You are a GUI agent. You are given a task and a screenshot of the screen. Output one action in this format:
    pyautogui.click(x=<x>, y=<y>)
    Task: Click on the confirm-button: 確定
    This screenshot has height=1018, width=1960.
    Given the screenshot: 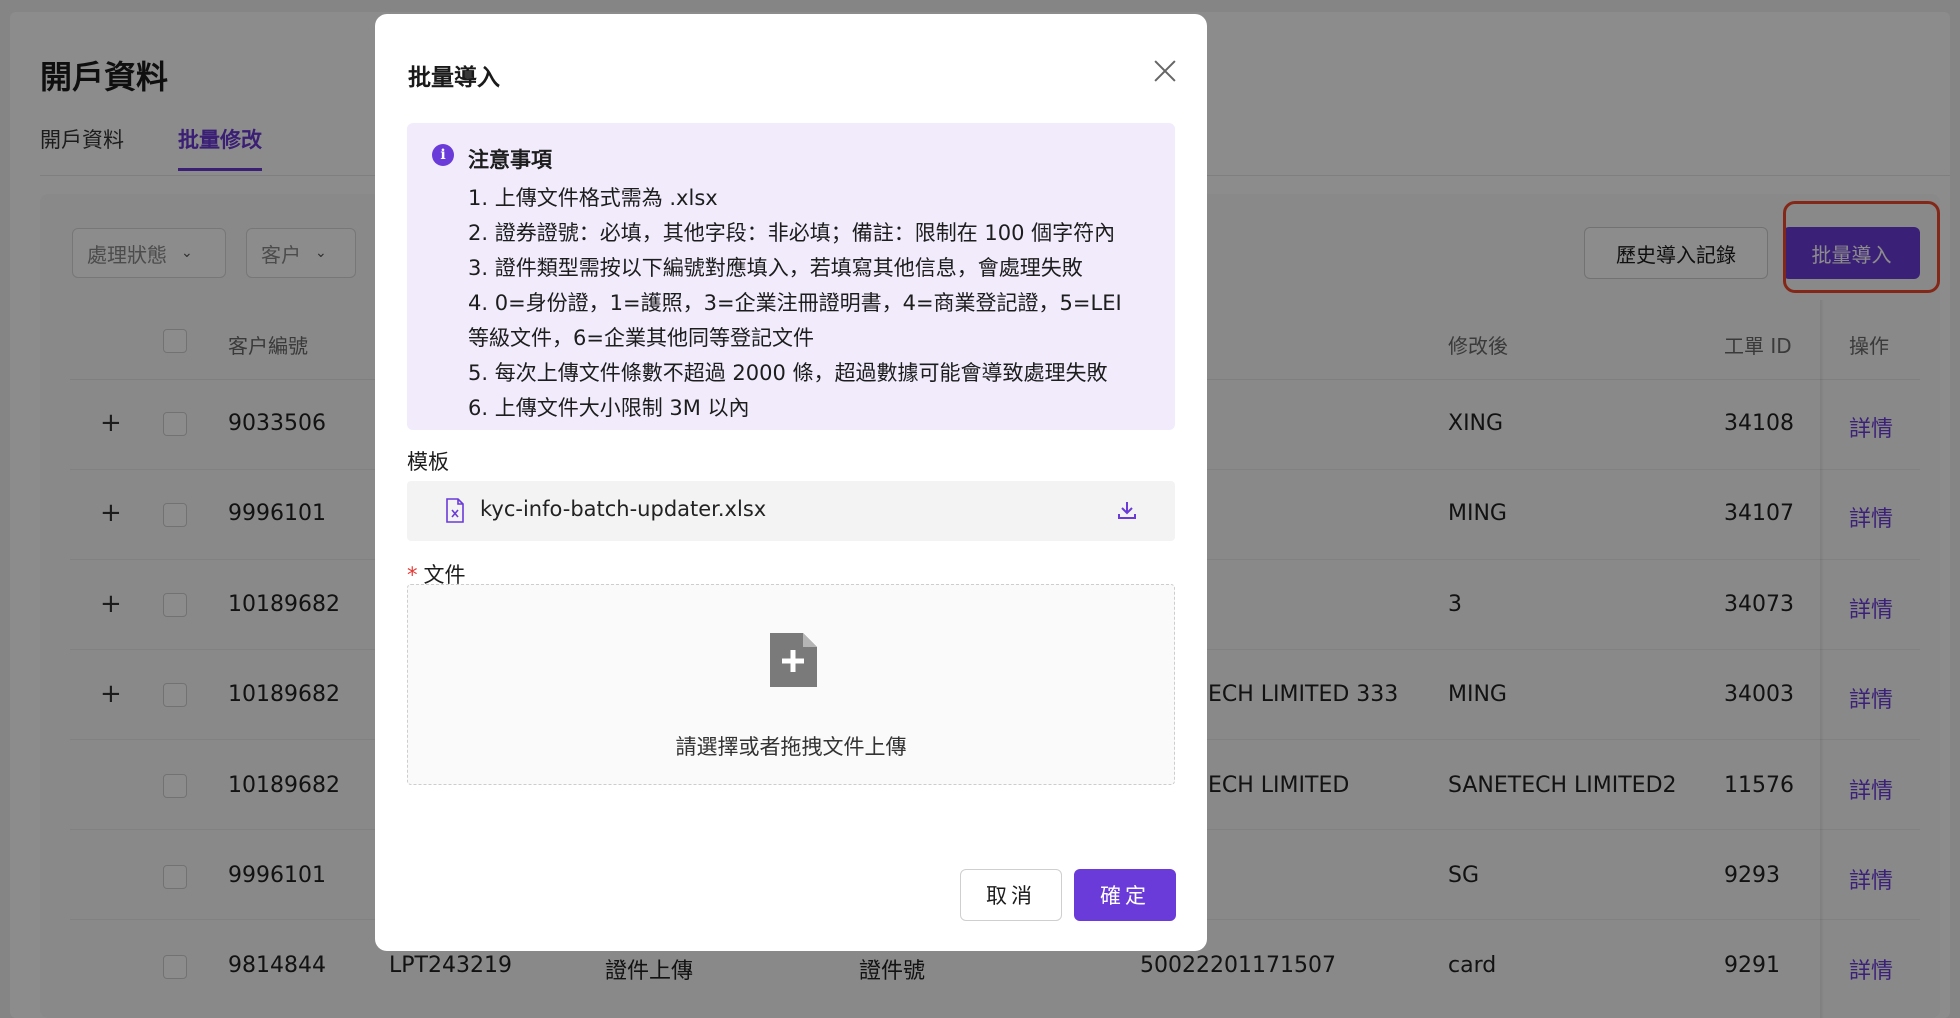 What is the action you would take?
    pyautogui.click(x=1125, y=895)
    